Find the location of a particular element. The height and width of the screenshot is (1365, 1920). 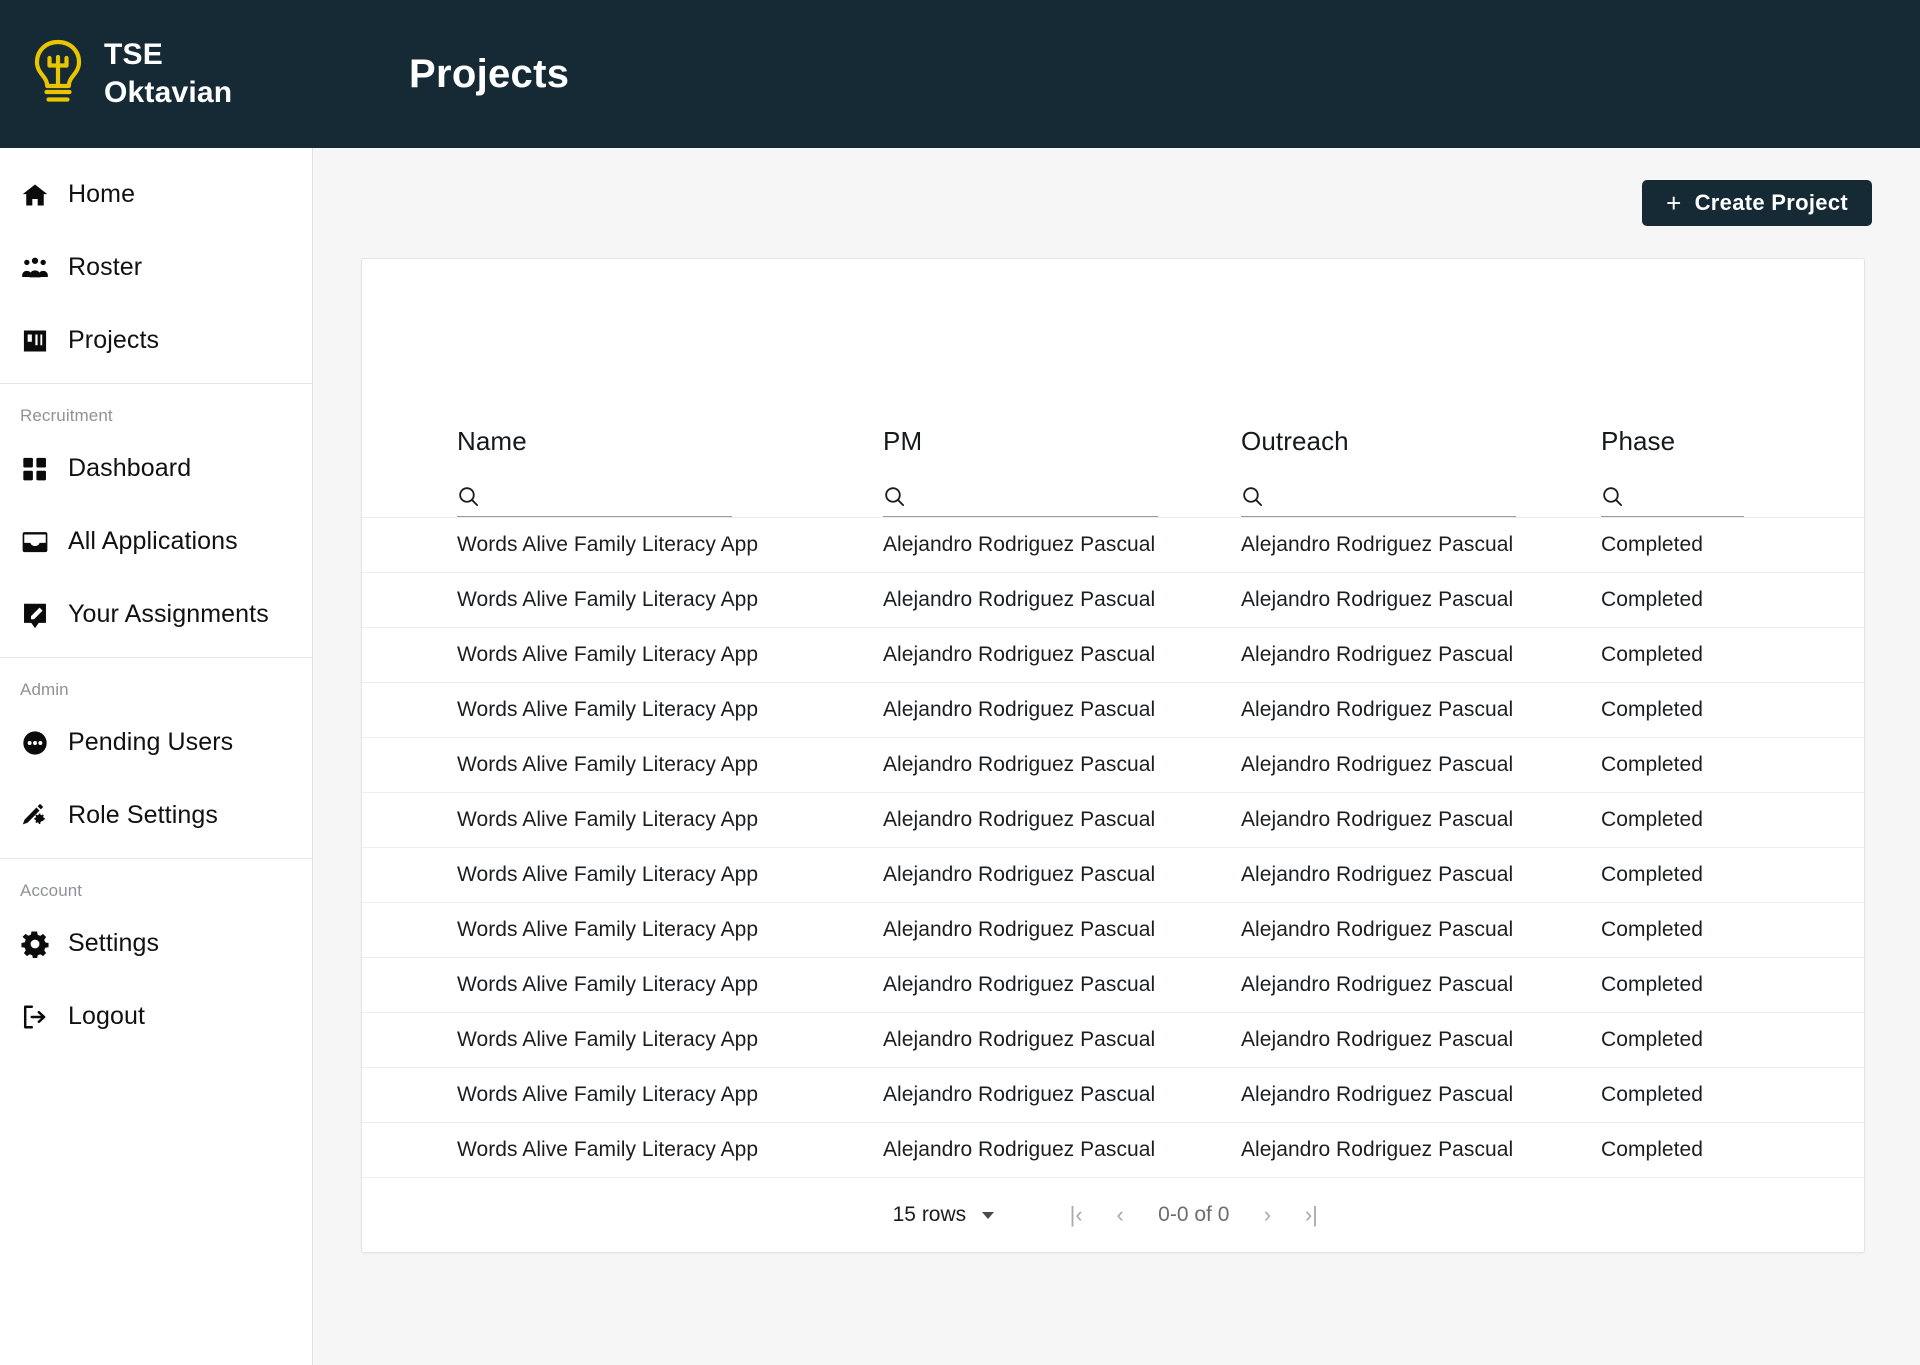

sidebar-item-roster: Roster is located at coordinates (156, 267).